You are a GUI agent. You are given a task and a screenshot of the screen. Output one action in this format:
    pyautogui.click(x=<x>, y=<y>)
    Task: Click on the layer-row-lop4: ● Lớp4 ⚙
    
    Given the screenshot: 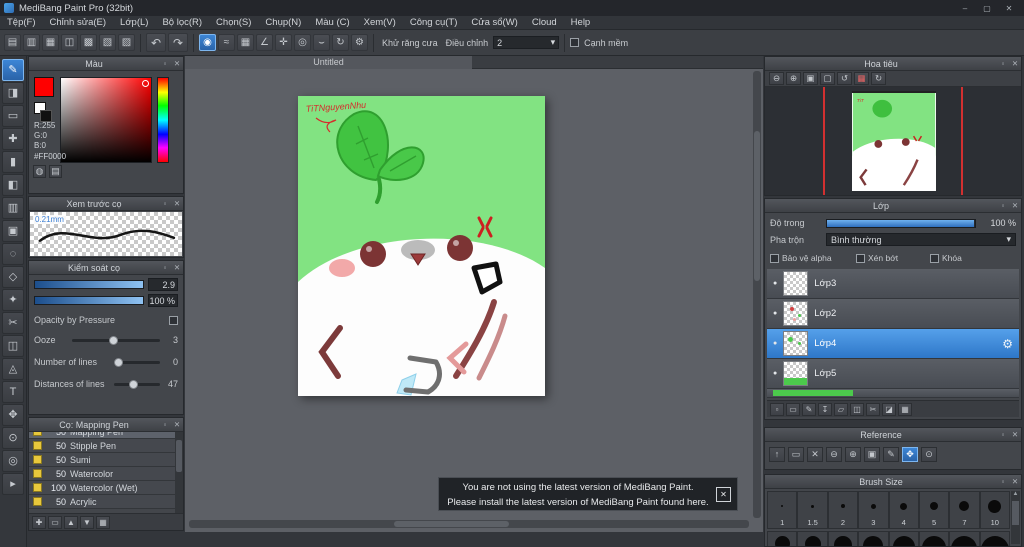 What is the action you would take?
    pyautogui.click(x=893, y=344)
    